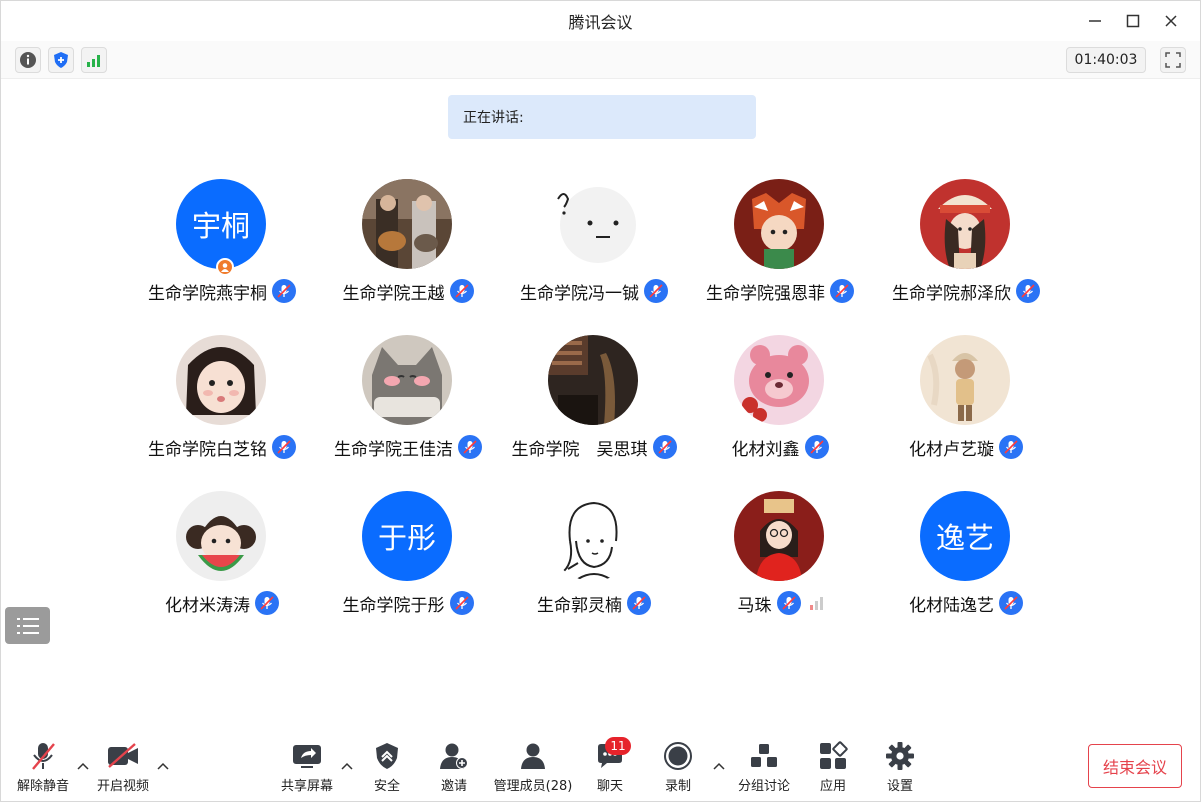 This screenshot has width=1201, height=802. I want to click on invite-button: 邀请, so click(454, 767).